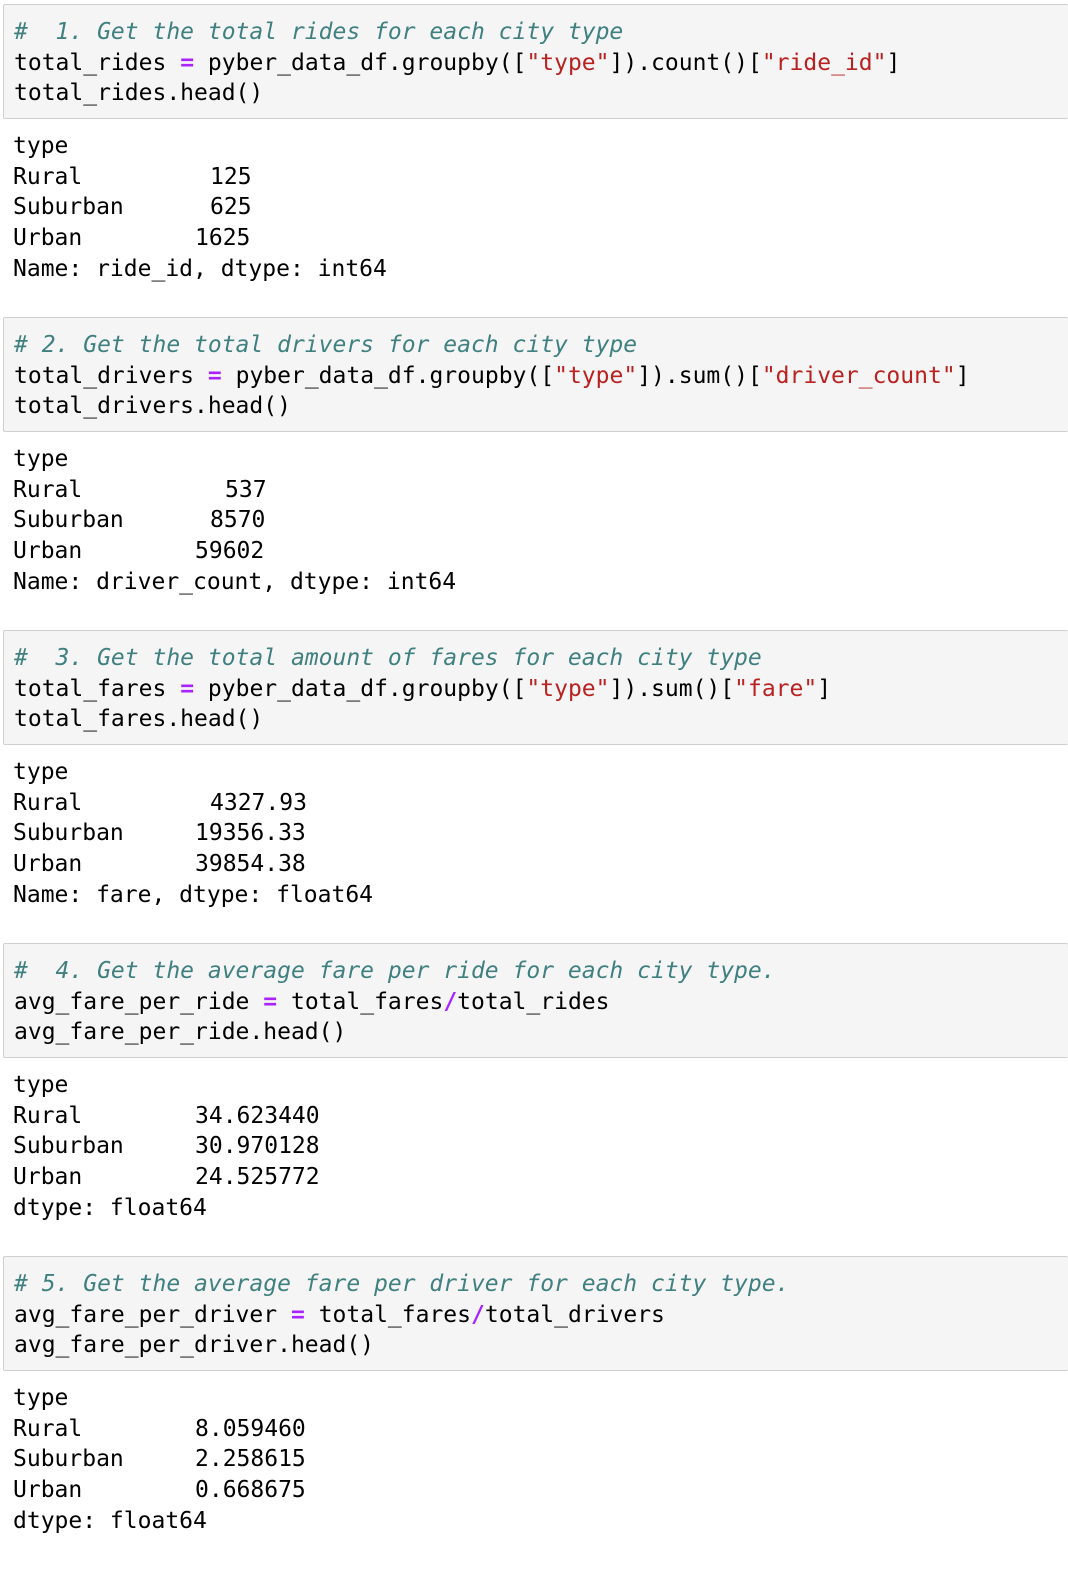 This screenshot has width=1068, height=1572. Describe the element at coordinates (235, 581) in the screenshot. I see `output-footer: Name: driver_count, dtype: int64` at that location.